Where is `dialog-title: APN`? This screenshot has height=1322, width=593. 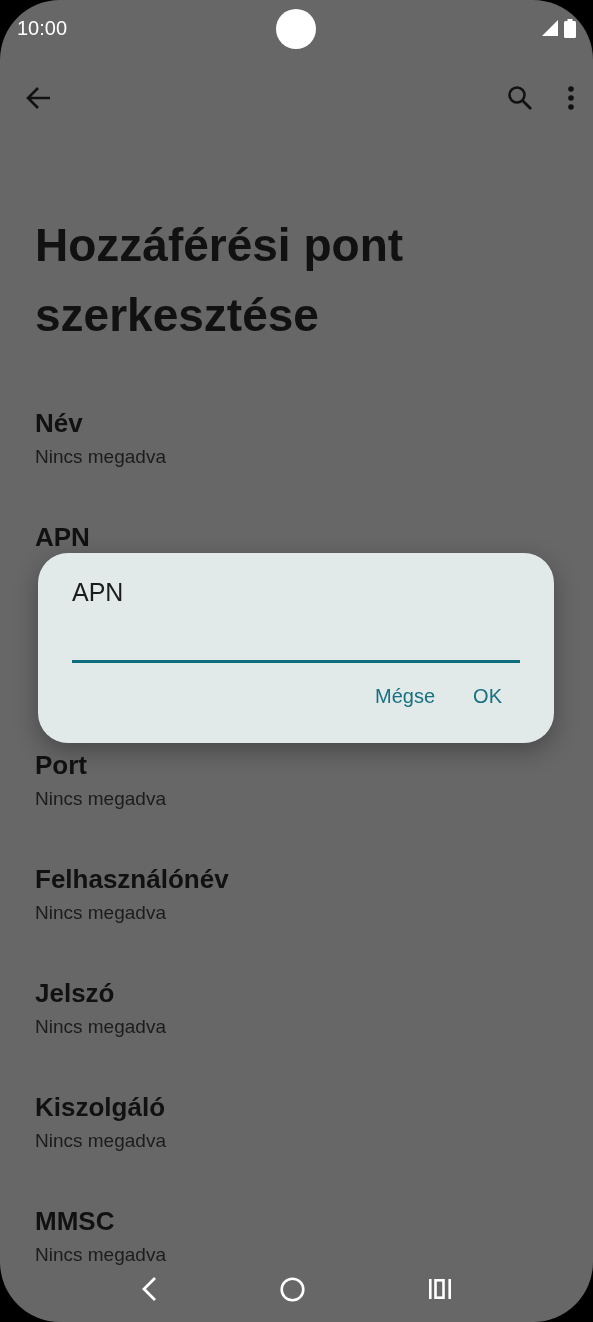 dialog-title: APN is located at coordinates (98, 592).